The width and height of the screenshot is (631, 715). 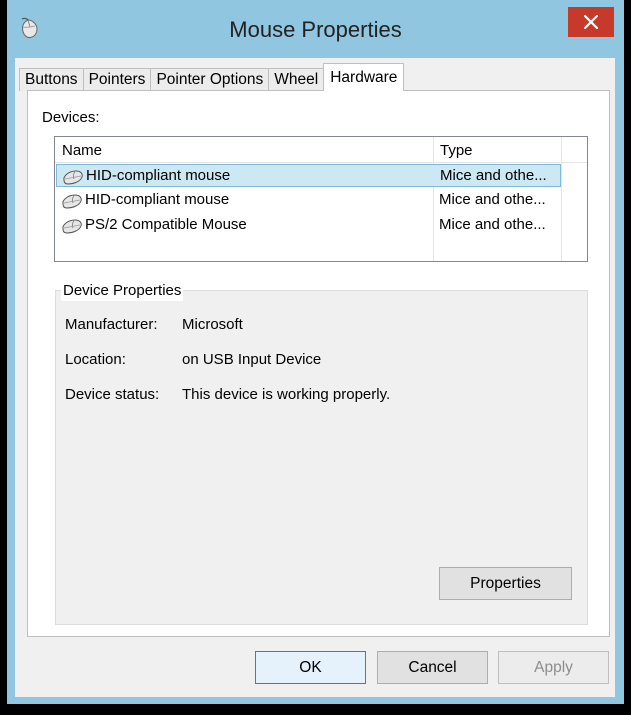 What do you see at coordinates (210, 79) in the screenshot?
I see `tab-pointer-options: Pointer Options` at bounding box center [210, 79].